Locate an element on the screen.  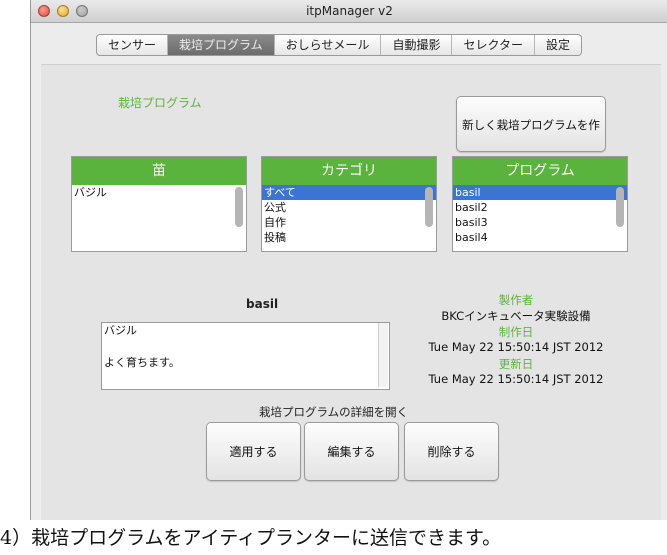
tab-selector: セレクター is located at coordinates (493, 45).